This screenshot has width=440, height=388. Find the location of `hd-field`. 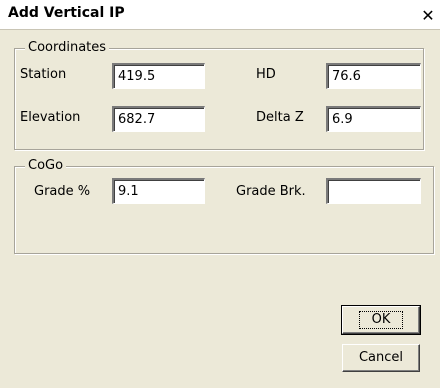

hd-field is located at coordinates (373, 76).